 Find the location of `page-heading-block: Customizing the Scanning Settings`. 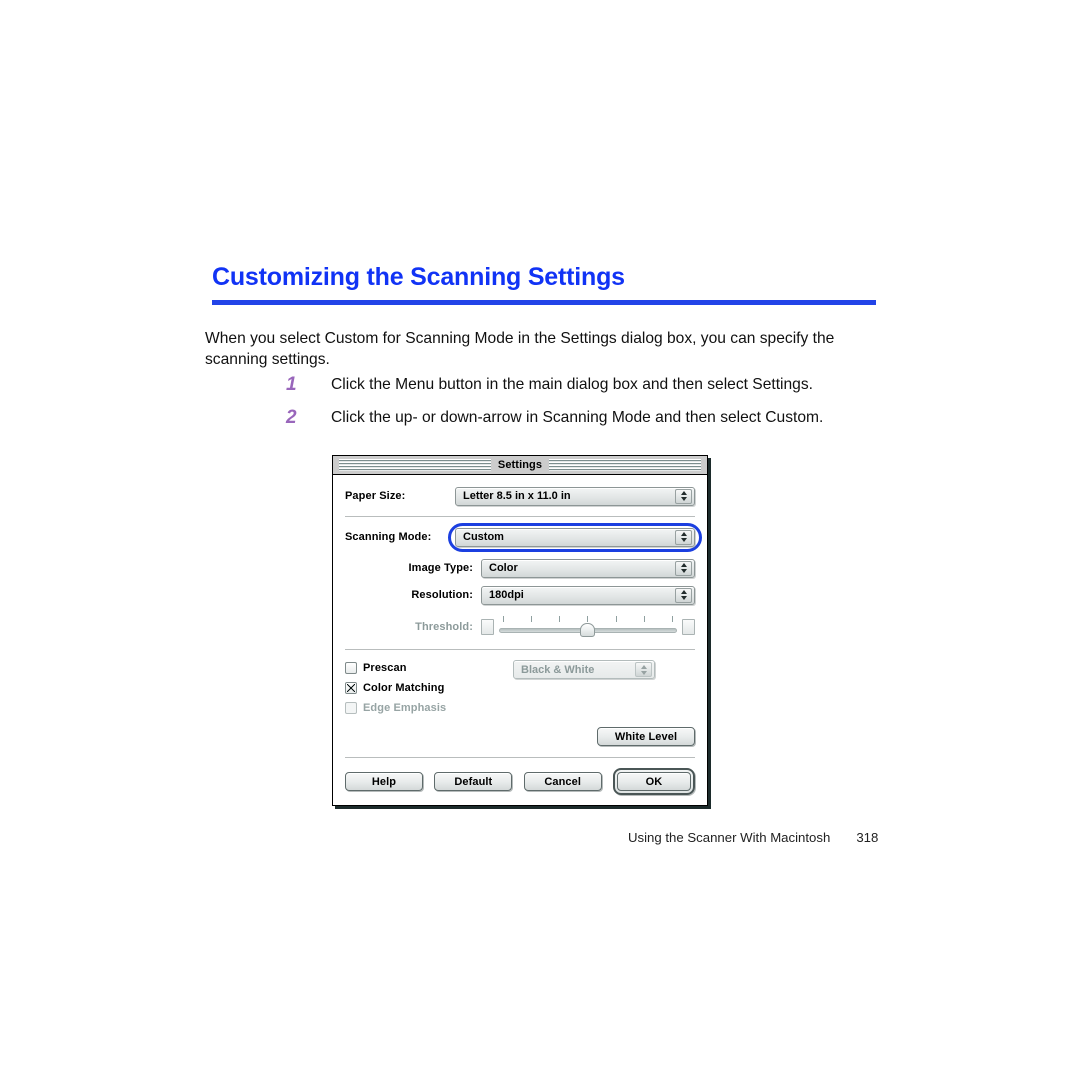

page-heading-block: Customizing the Scanning Settings is located at coordinates (544, 284).